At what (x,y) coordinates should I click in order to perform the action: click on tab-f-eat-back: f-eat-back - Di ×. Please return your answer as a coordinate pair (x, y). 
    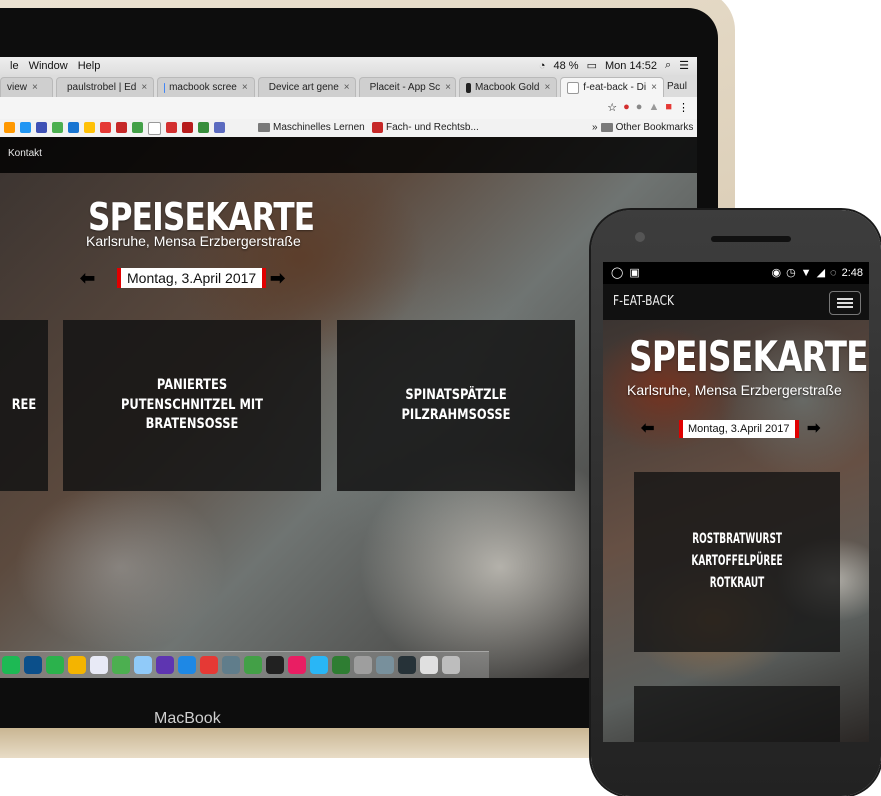
    Looking at the image, I should click on (612, 87).